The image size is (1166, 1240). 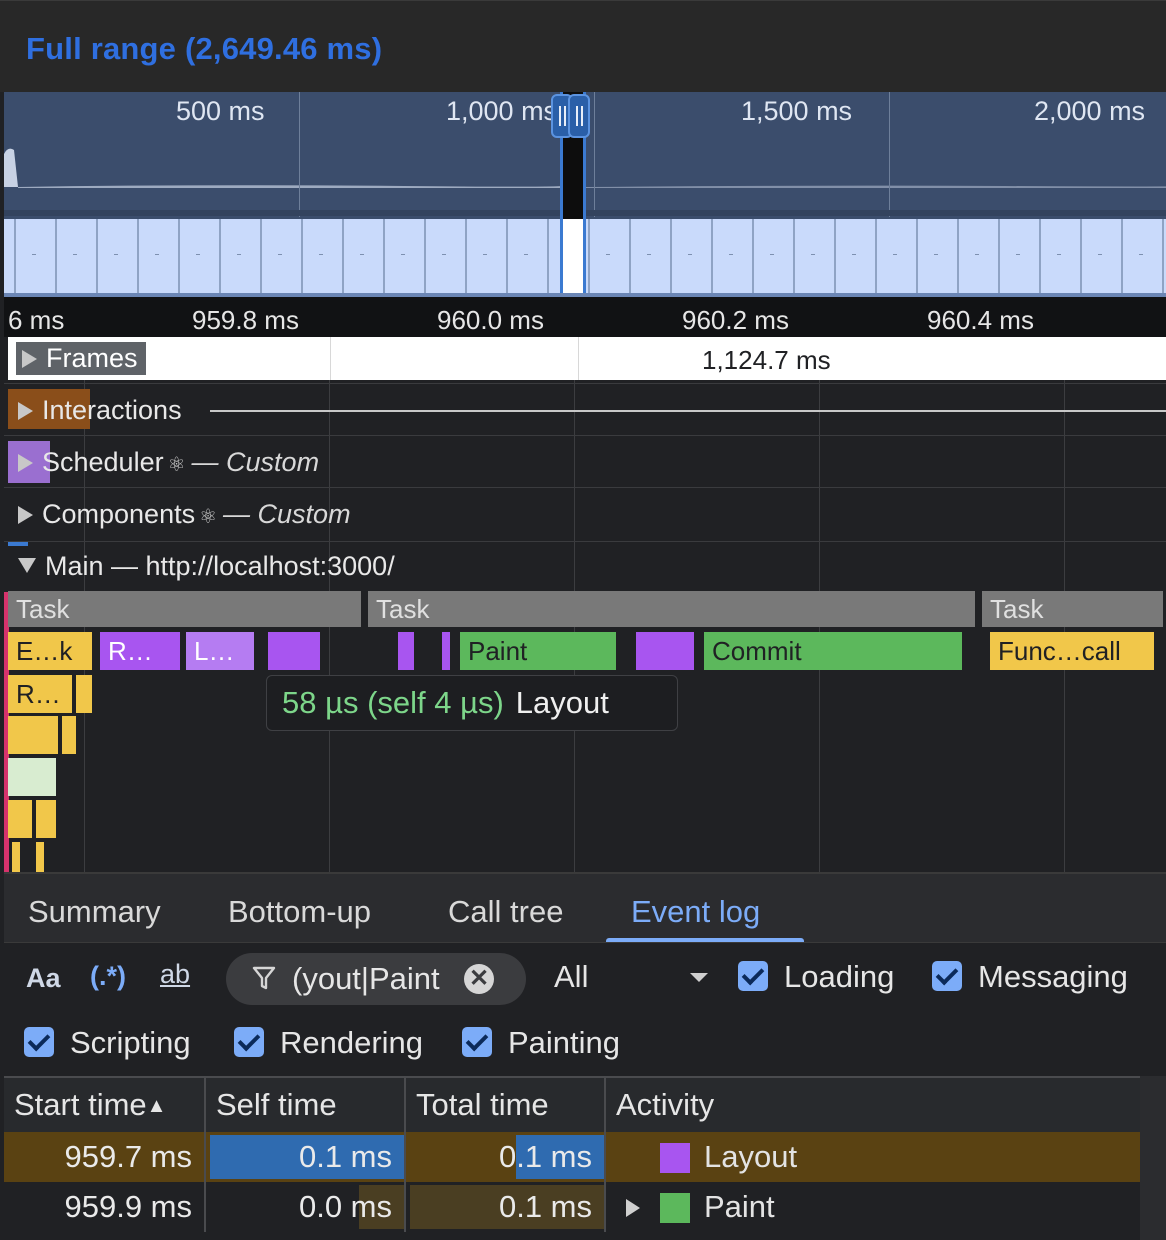 I want to click on ruler-tick: 959.8 ms, so click(x=245, y=320).